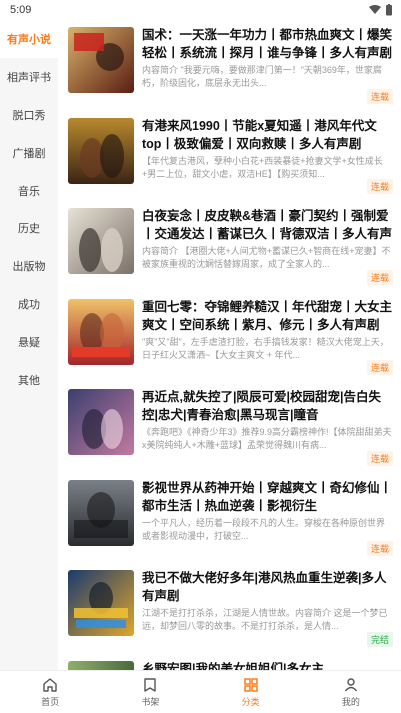  Describe the element at coordinates (261, 406) in the screenshot. I see `book-title: 再近点,就失控了|陨辰可爱|校园甜宠|告白失控|忠犬|青春治愈|黑马现言|瞳音` at that location.